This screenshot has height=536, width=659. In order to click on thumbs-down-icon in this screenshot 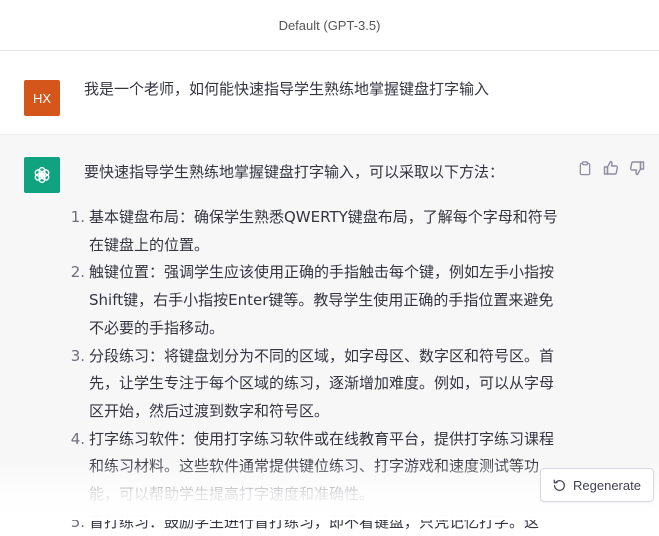, I will do `click(637, 168)`.